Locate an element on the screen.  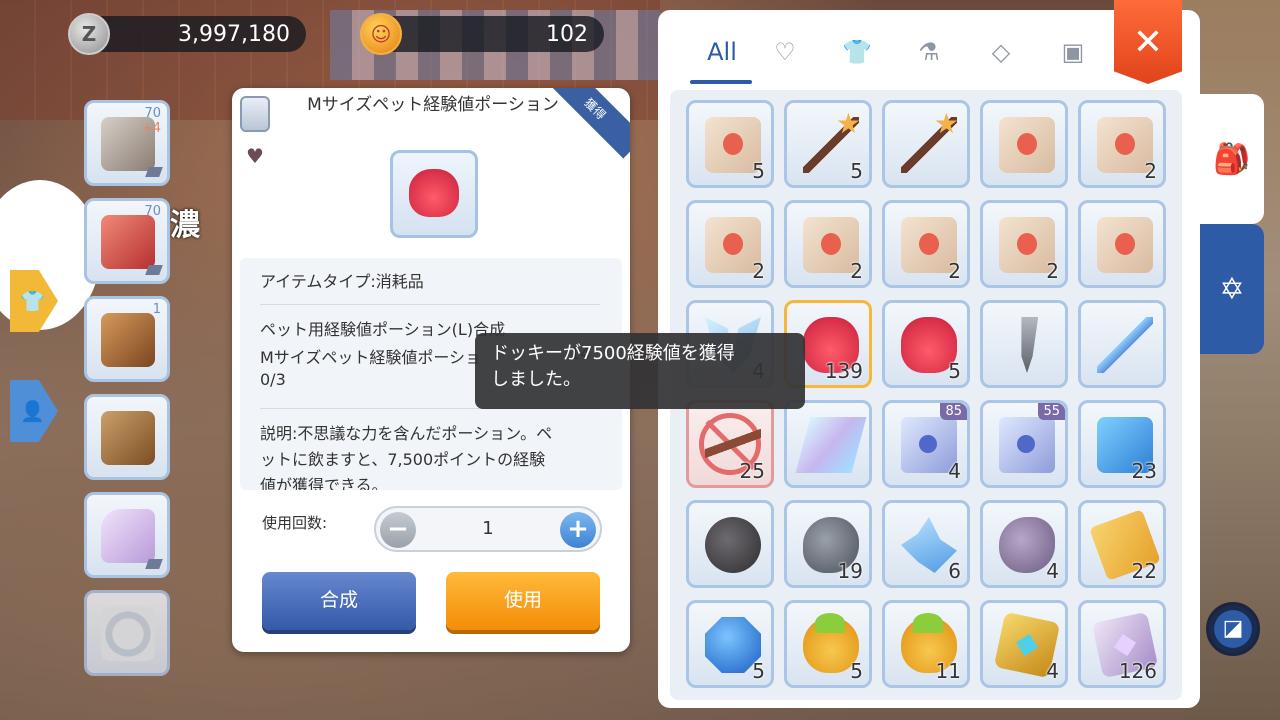
tab-consumables-flask-icon: ⚗ is located at coordinates (929, 52).